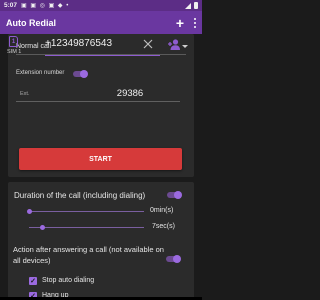  I want to click on status-bar: 5:07 ▣ ▣ ◎ ▣ ◆ •, so click(101, 5).